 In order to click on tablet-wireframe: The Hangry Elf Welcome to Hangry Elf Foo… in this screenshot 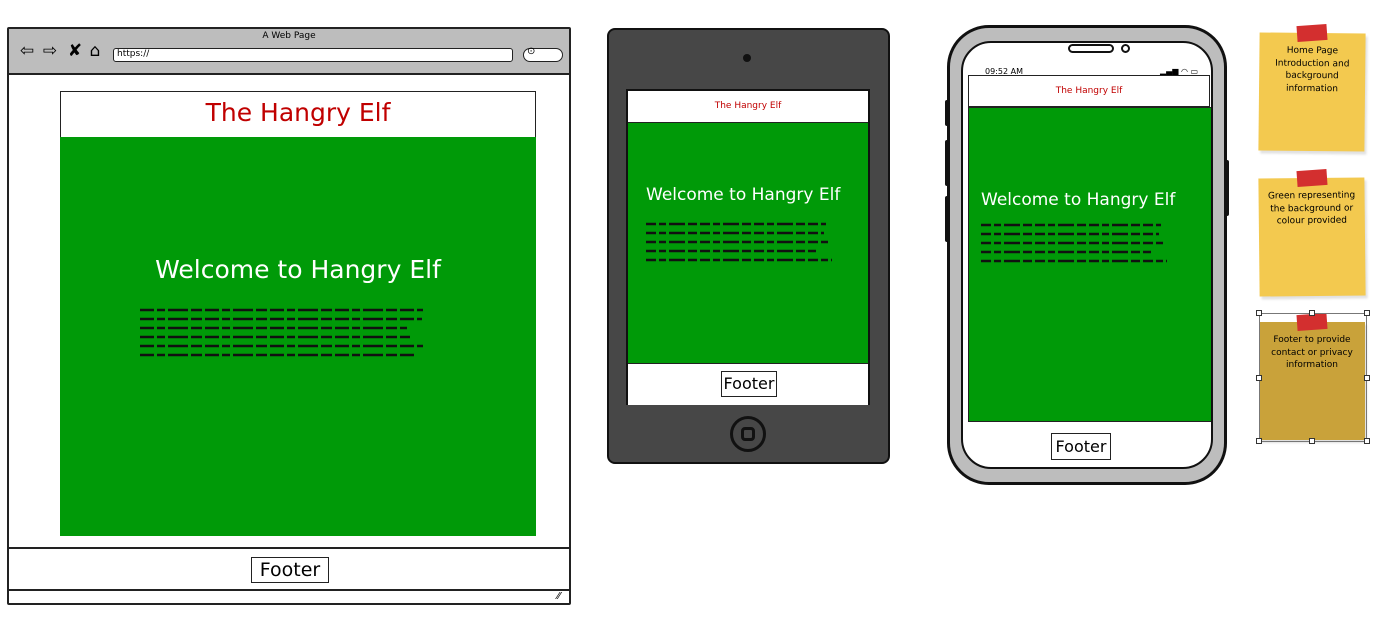, I will do `click(748, 246)`.